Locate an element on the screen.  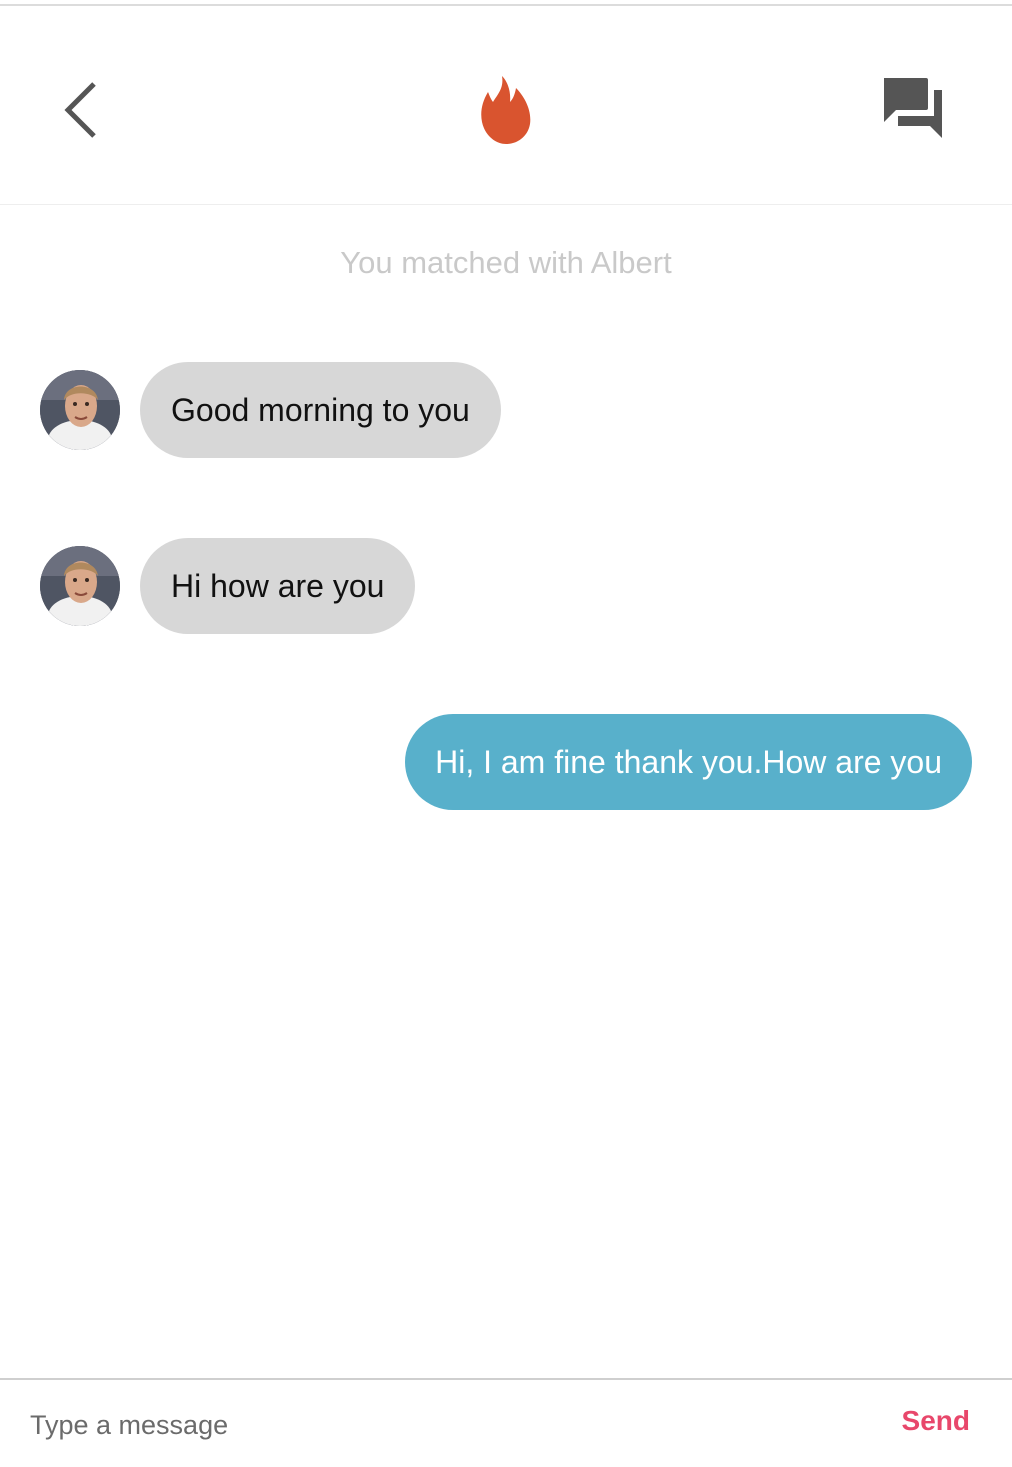
message-row-incoming: Hi how are you is located at coordinates (506, 586).